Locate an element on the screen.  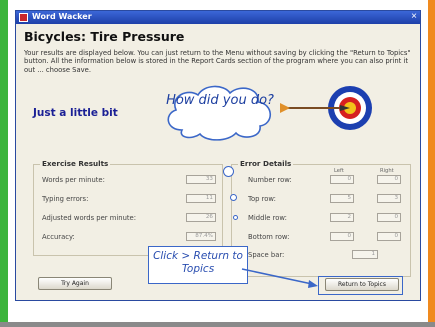
page-title: Bicycles: Tire Pressure is located at coordinates (104, 36).